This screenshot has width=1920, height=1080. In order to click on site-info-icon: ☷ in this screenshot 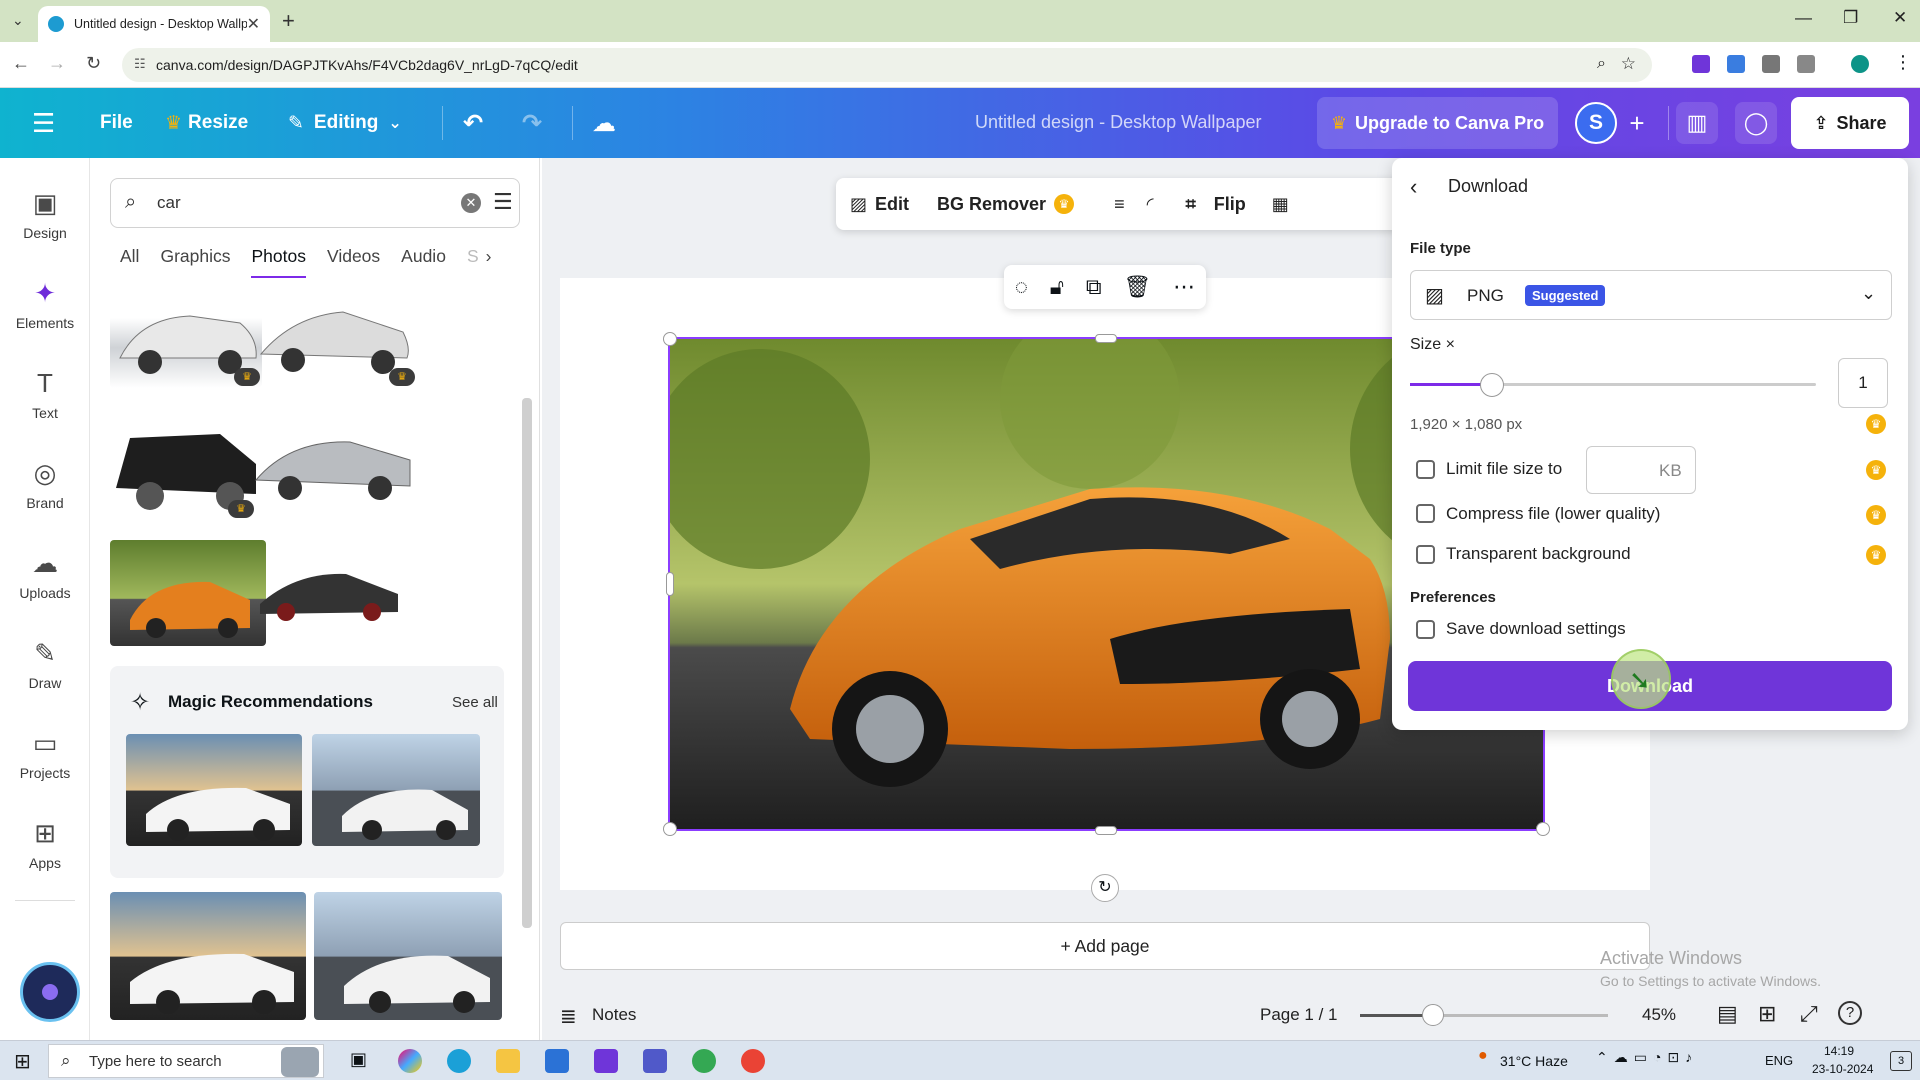, I will do `click(140, 64)`.